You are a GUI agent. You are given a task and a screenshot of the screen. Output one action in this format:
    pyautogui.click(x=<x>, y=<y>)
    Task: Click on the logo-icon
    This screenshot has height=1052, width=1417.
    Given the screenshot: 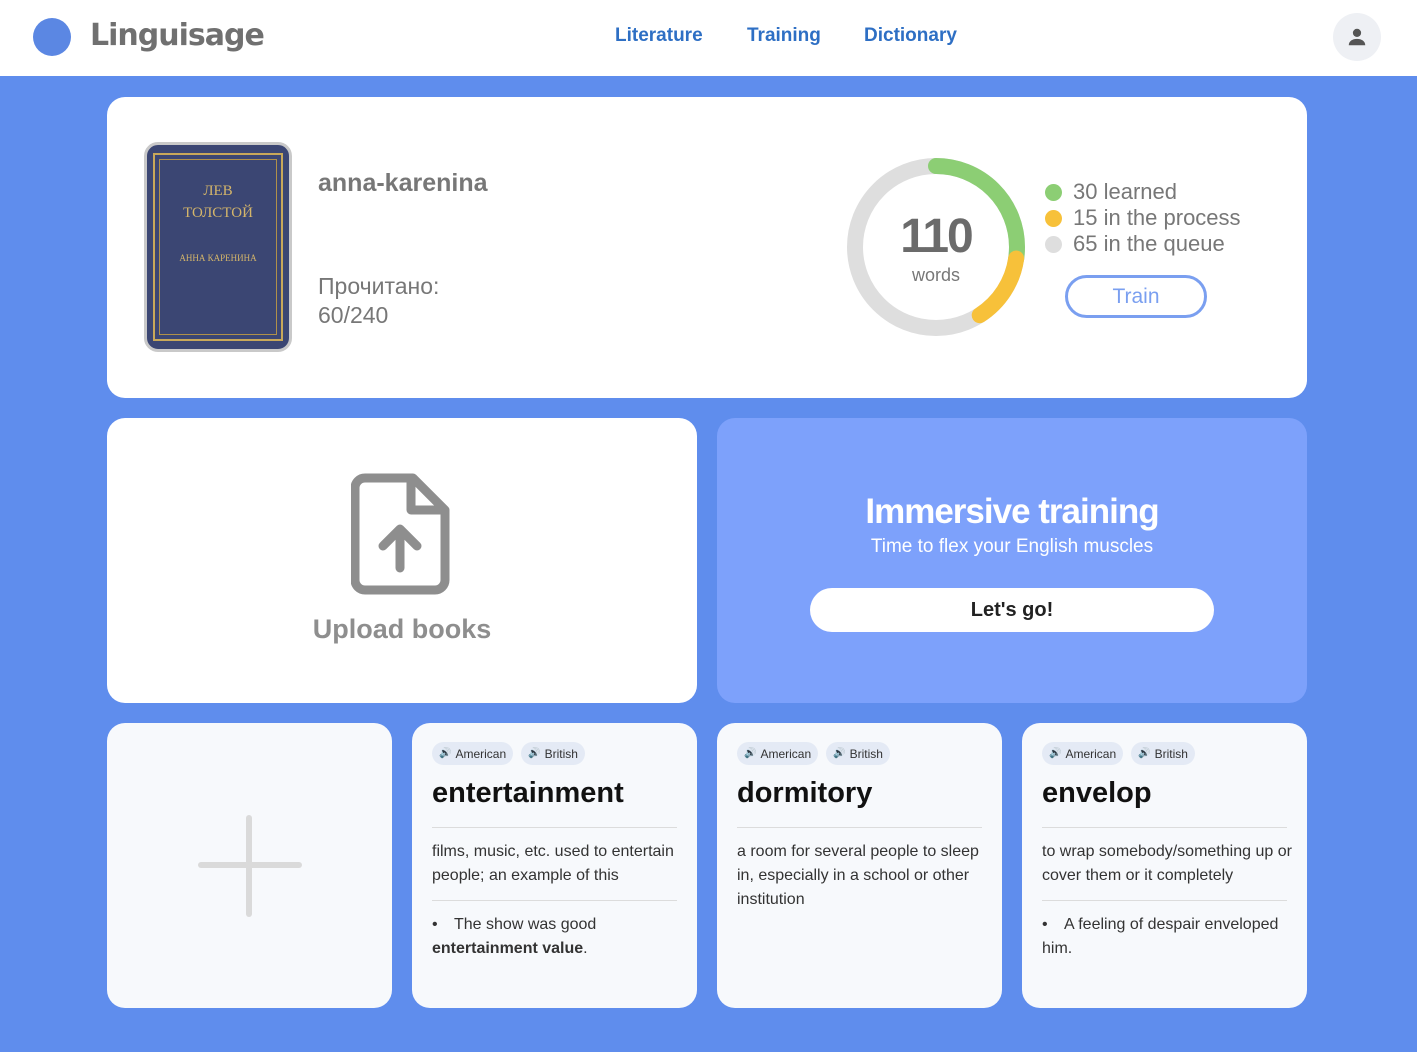 What is the action you would take?
    pyautogui.click(x=52, y=37)
    